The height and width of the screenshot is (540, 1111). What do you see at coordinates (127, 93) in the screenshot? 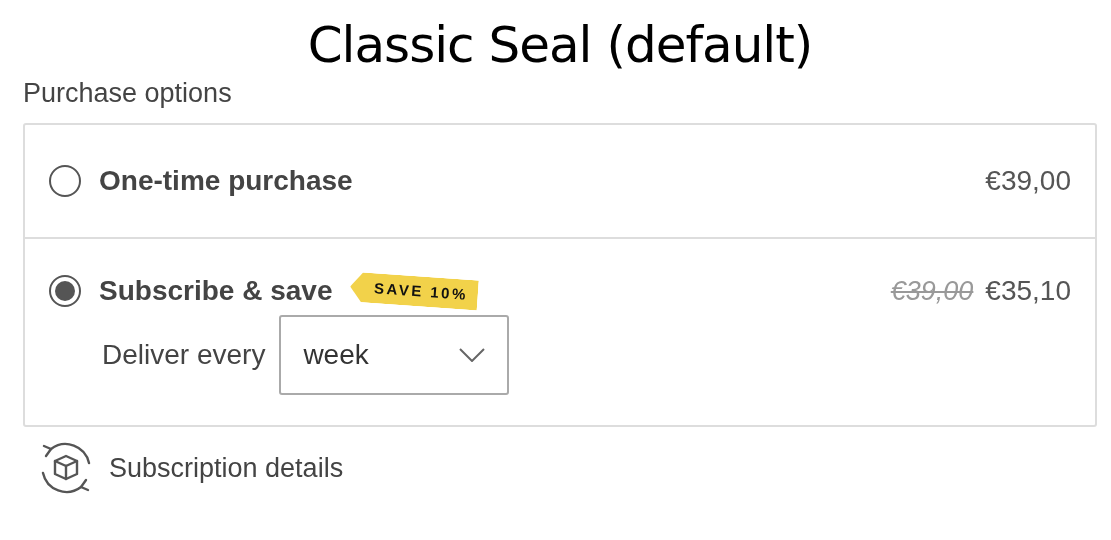
I see `section-label: Purchase options` at bounding box center [127, 93].